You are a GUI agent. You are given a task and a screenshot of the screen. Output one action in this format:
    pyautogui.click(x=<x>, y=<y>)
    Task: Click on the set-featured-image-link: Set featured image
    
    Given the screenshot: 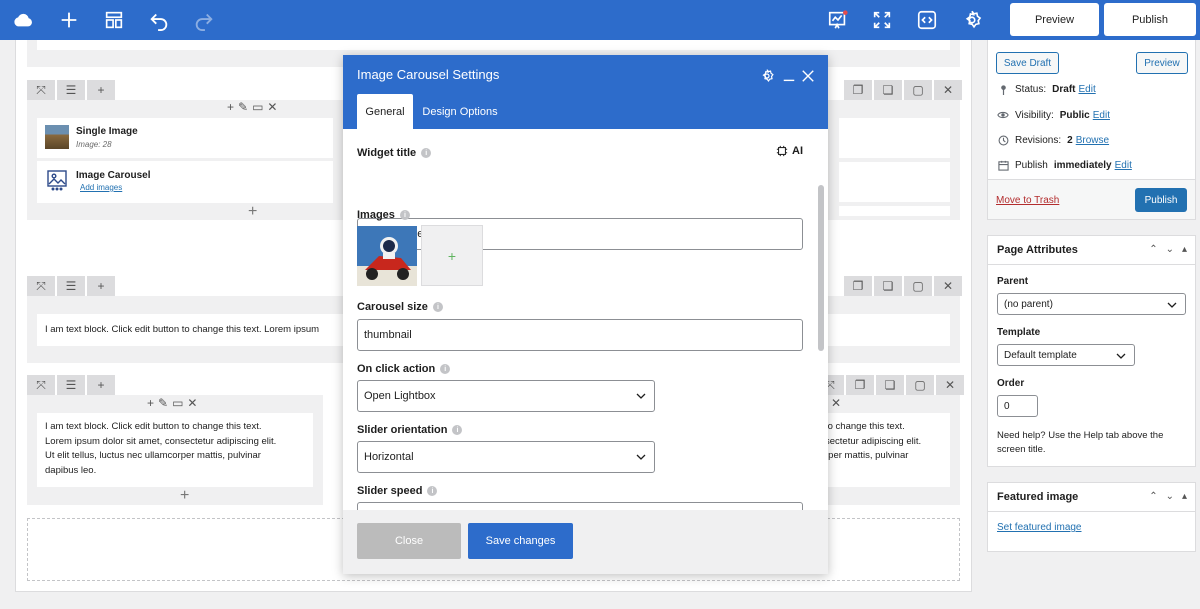 What is the action you would take?
    pyautogui.click(x=1039, y=527)
    